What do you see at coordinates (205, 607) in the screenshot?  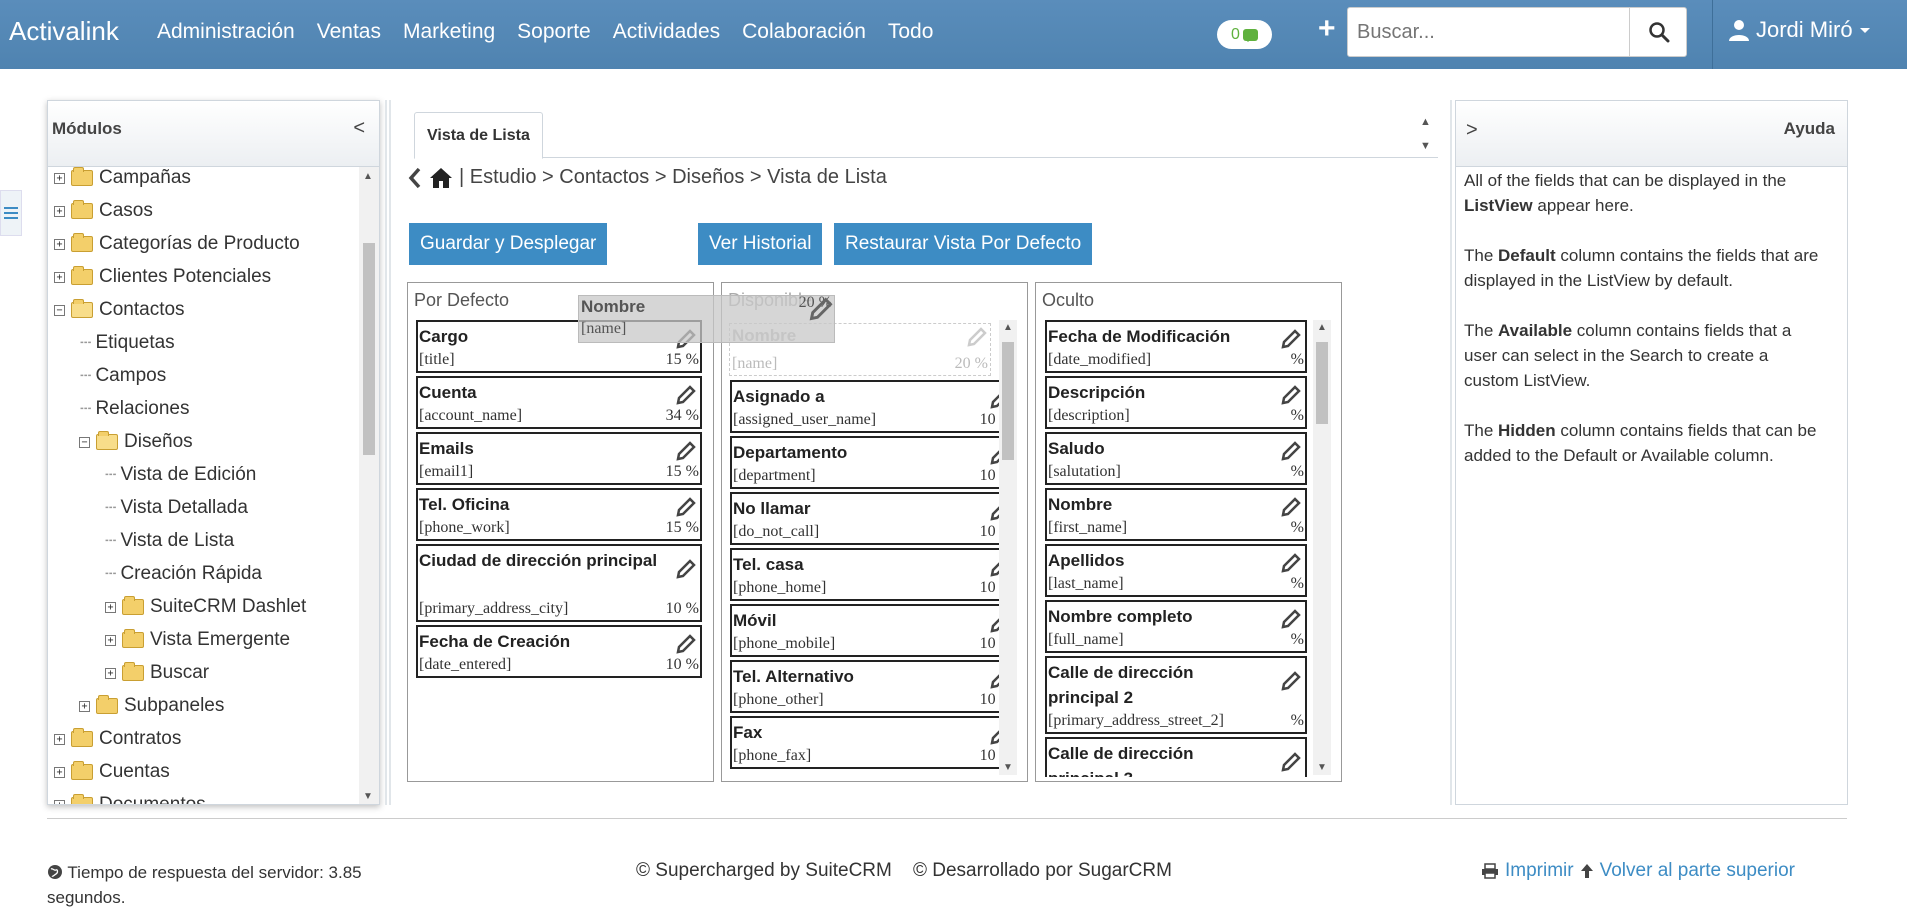 I see `tree-item-suitecrm-dashlet: + SuiteCRM Dashlet` at bounding box center [205, 607].